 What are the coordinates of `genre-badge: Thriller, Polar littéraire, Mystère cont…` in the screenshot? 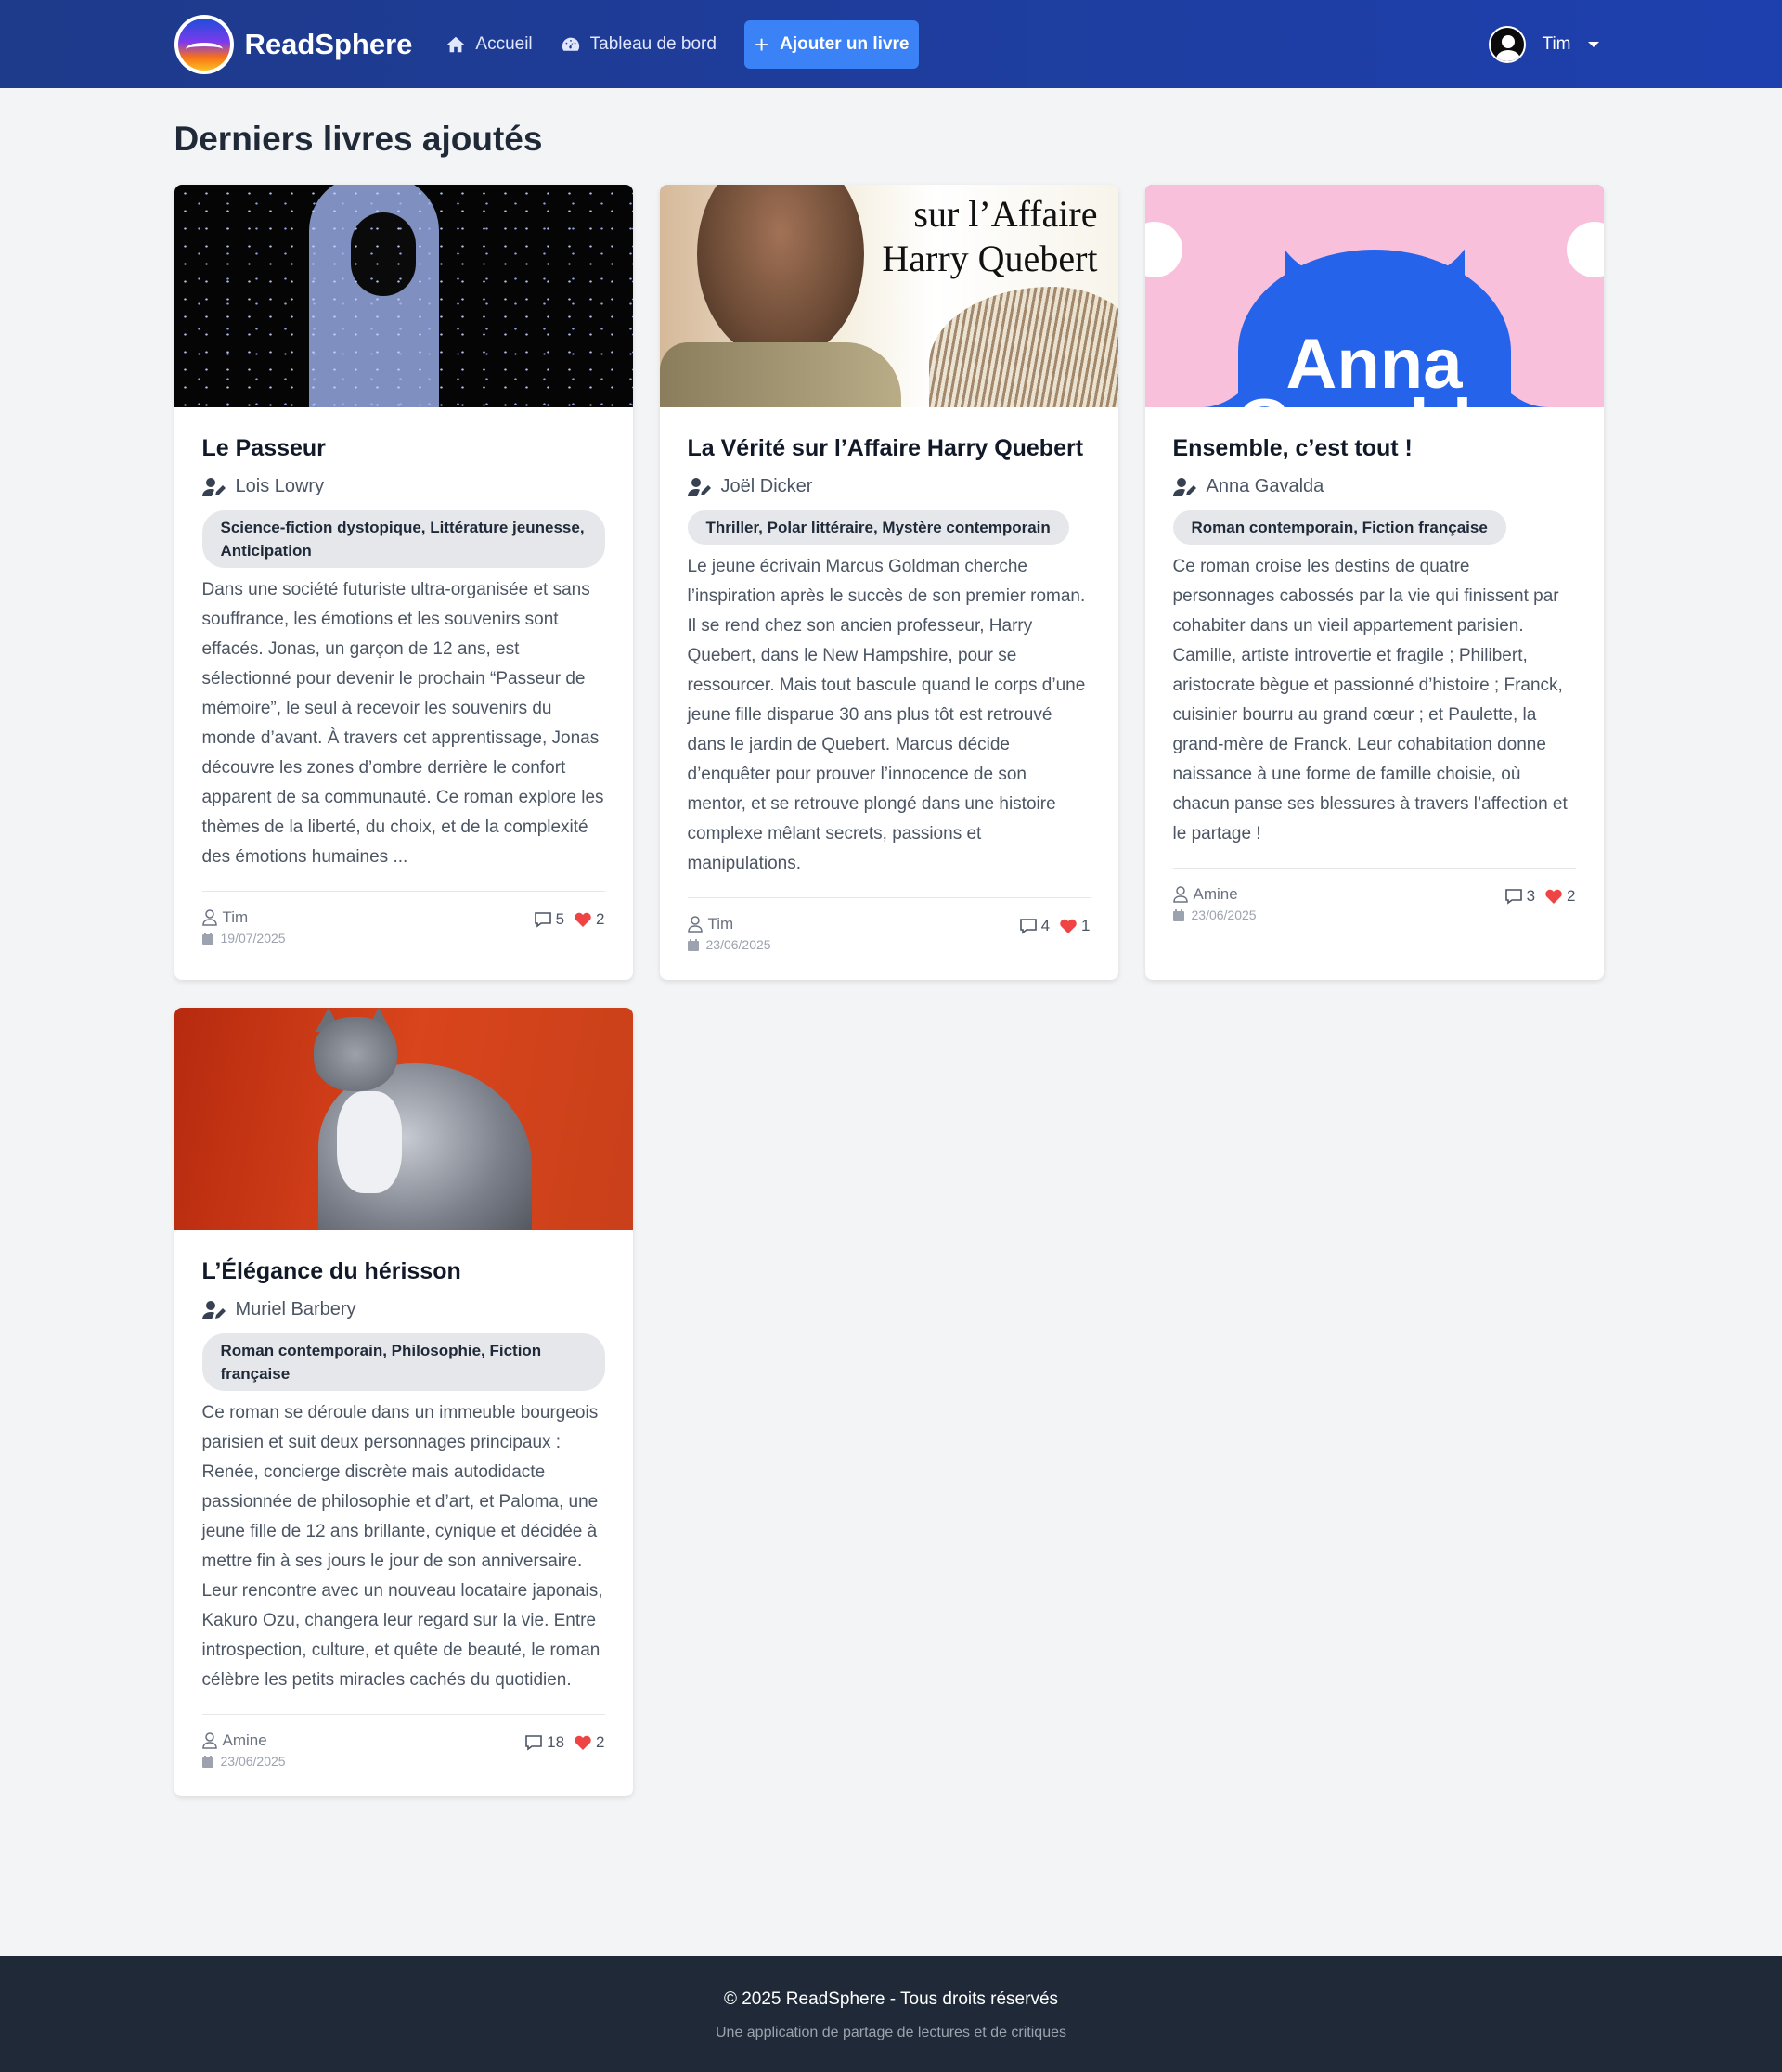 It's located at (878, 527).